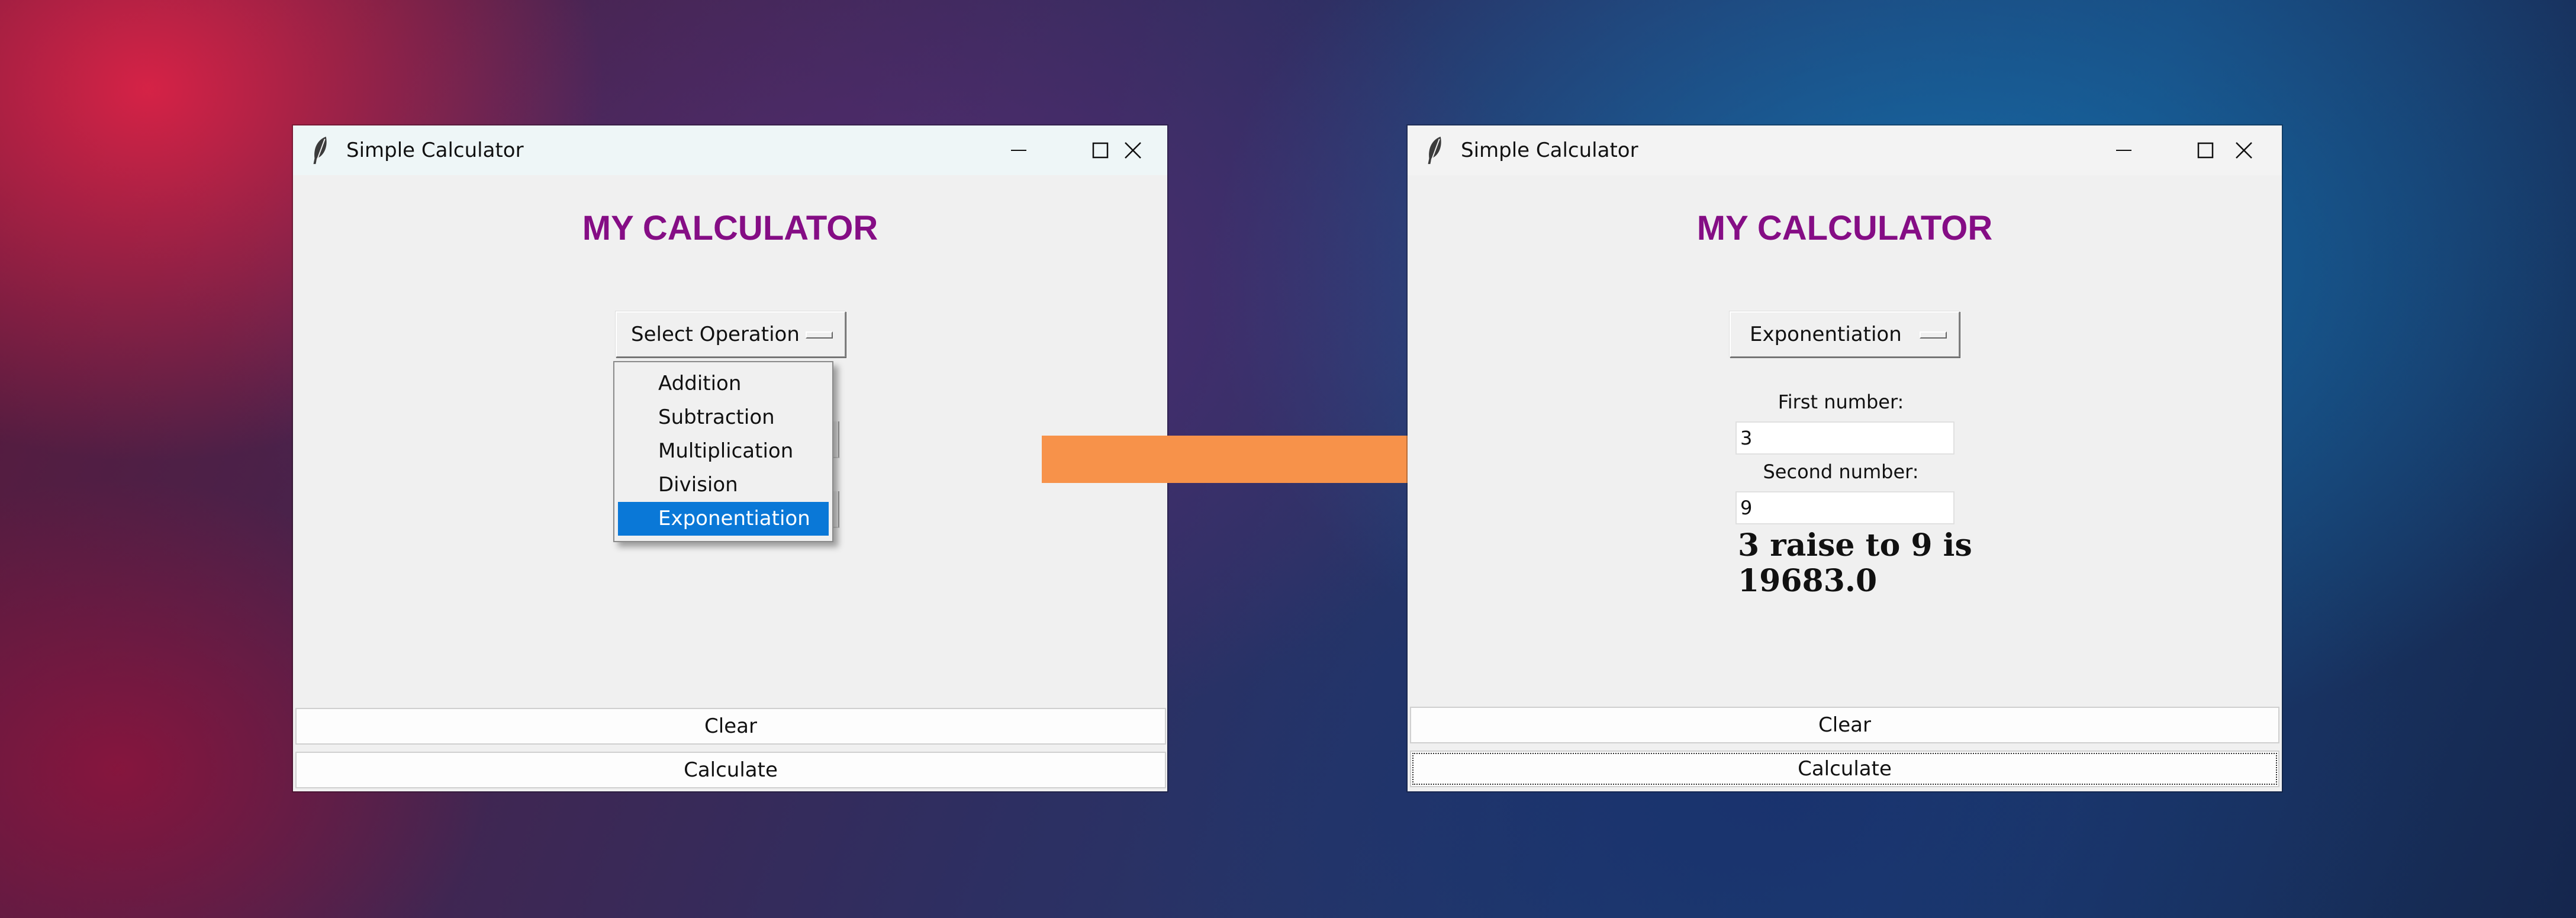 This screenshot has width=2576, height=918. I want to click on dropdown-item-exponentiation: Exponentiation, so click(723, 519).